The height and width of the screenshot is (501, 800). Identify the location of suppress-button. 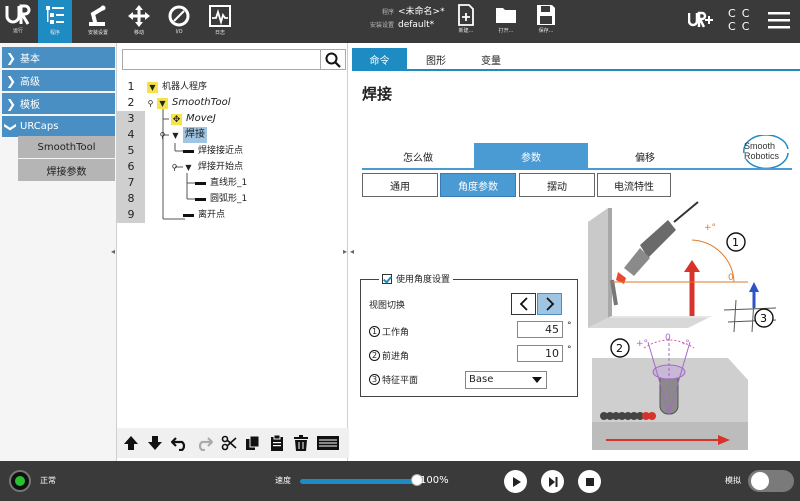
(328, 443).